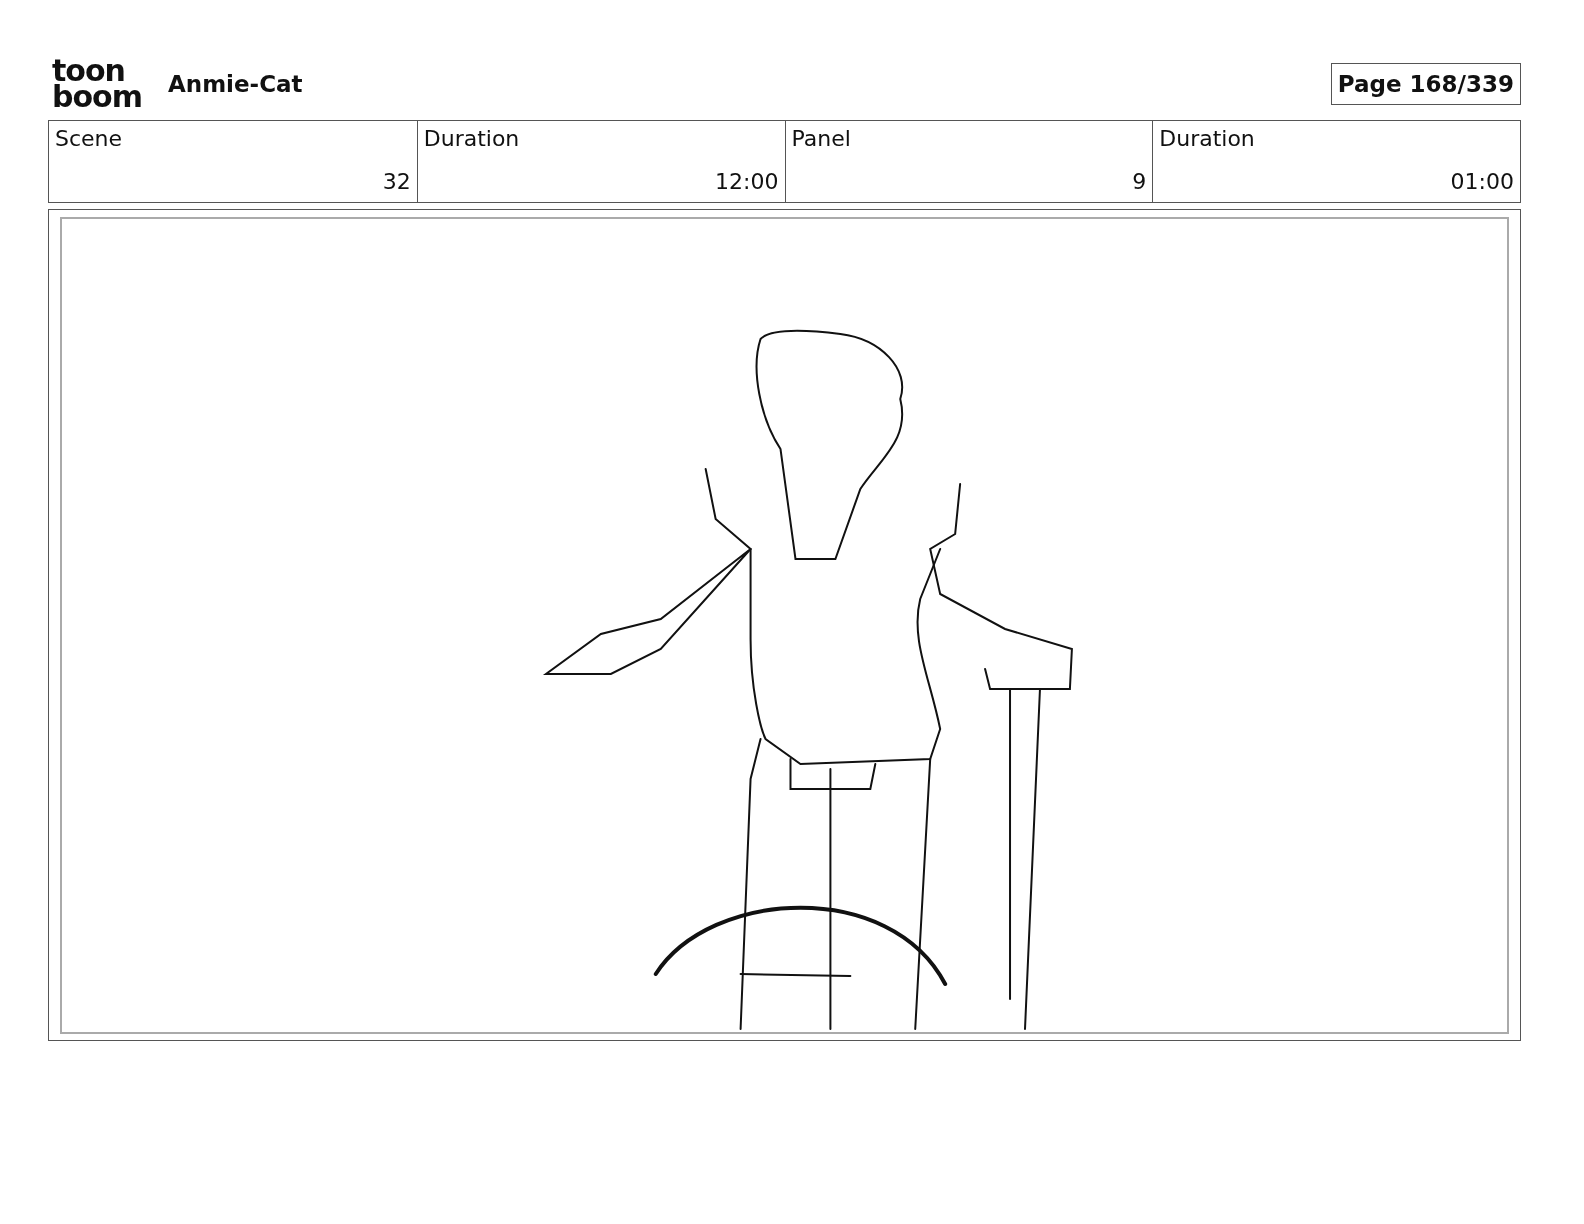 The width and height of the screenshot is (1584, 1224). Describe the element at coordinates (89, 138) in the screenshot. I see `column-header: Scene` at that location.